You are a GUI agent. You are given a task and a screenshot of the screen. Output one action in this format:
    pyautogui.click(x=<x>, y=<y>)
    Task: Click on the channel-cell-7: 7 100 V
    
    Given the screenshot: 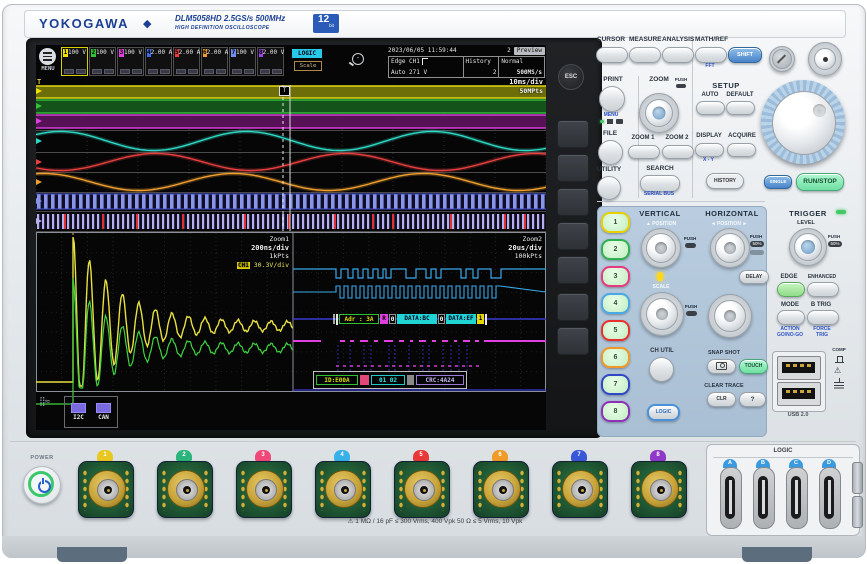 What is the action you would take?
    pyautogui.click(x=242, y=61)
    